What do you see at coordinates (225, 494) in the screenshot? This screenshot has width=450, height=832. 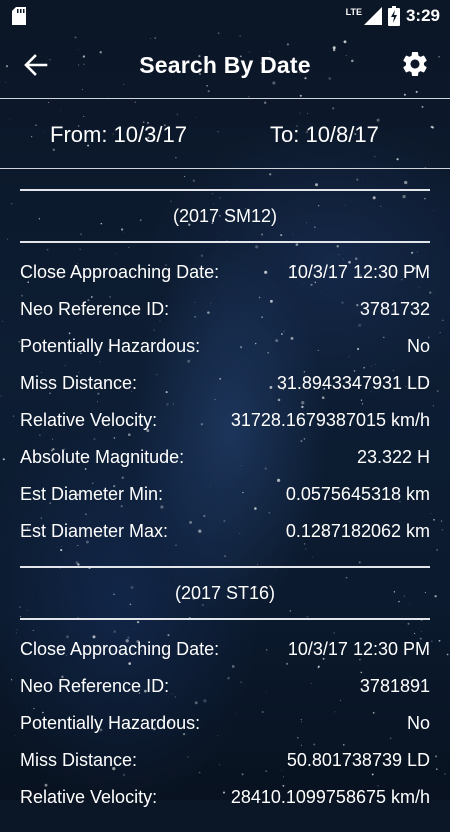 I see `detail-row: Est Diameter Min: 0.0575645318 km` at bounding box center [225, 494].